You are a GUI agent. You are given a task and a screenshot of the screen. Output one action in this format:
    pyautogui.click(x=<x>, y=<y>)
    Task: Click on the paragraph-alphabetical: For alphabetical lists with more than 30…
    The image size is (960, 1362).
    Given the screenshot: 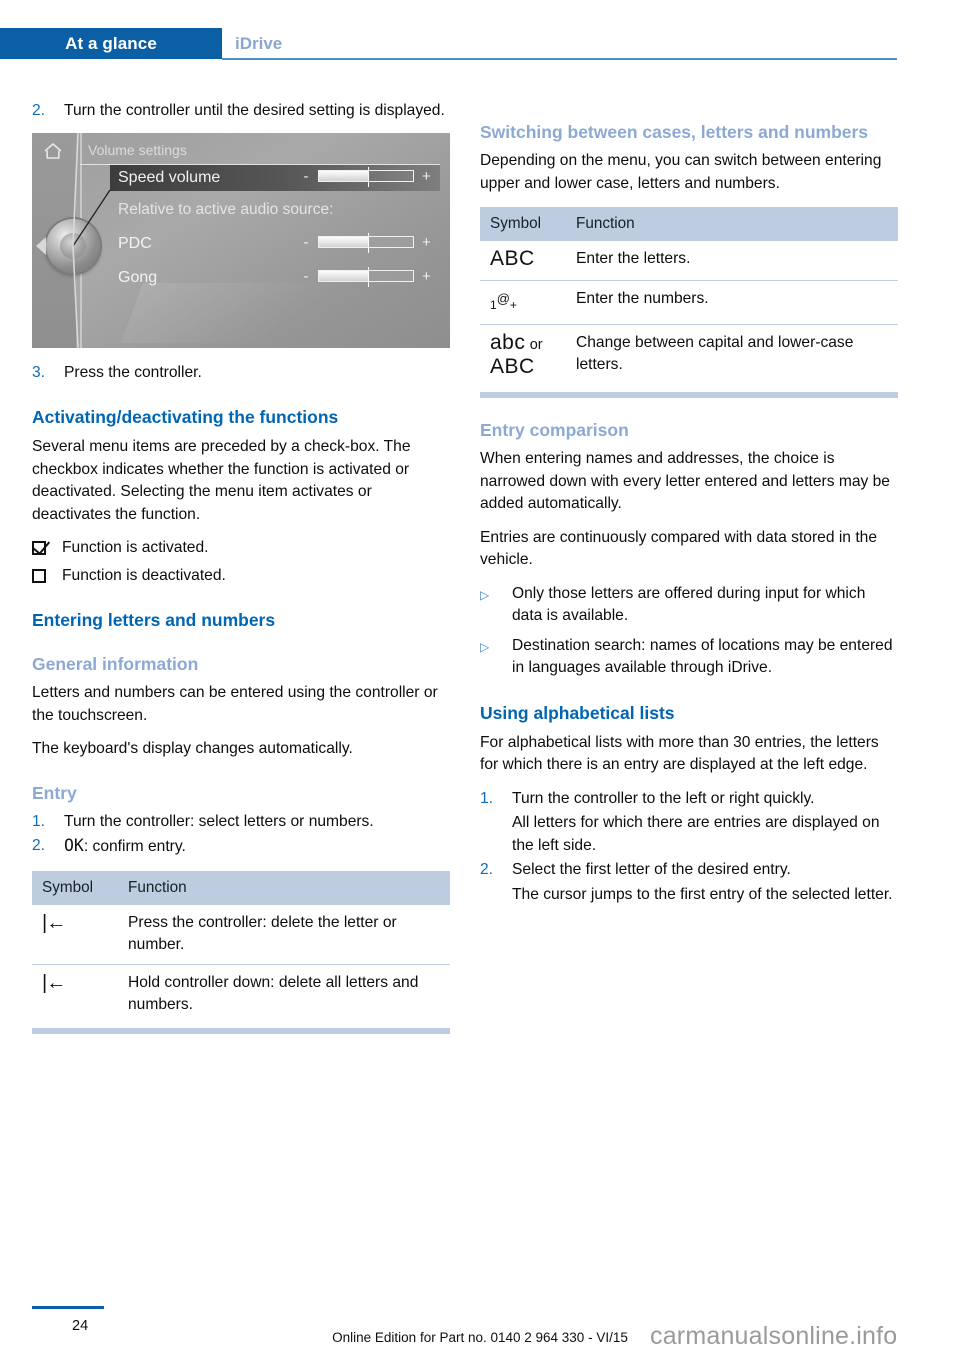 What is the action you would take?
    pyautogui.click(x=679, y=753)
    